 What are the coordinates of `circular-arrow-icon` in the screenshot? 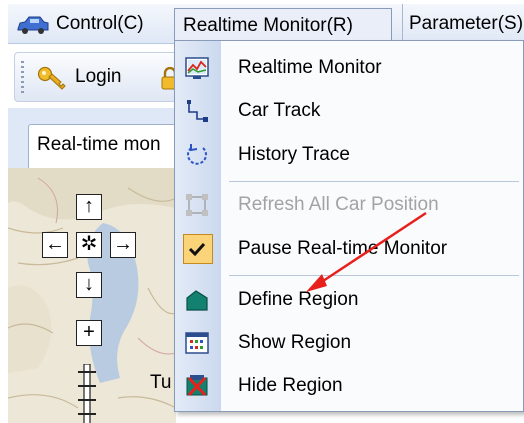 It's located at (197, 154).